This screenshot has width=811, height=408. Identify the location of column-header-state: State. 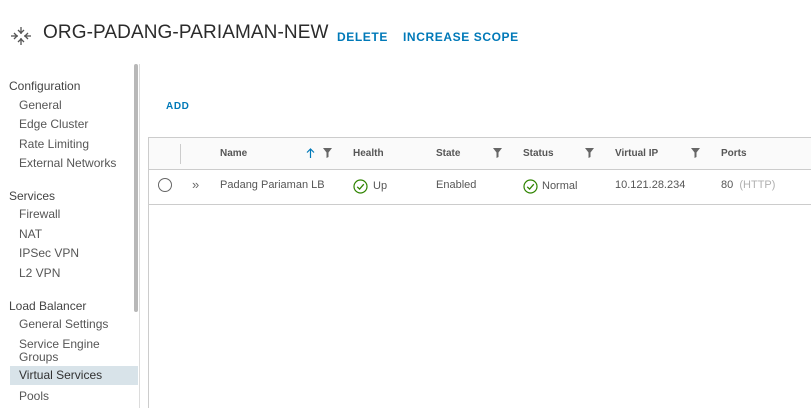
(448, 153).